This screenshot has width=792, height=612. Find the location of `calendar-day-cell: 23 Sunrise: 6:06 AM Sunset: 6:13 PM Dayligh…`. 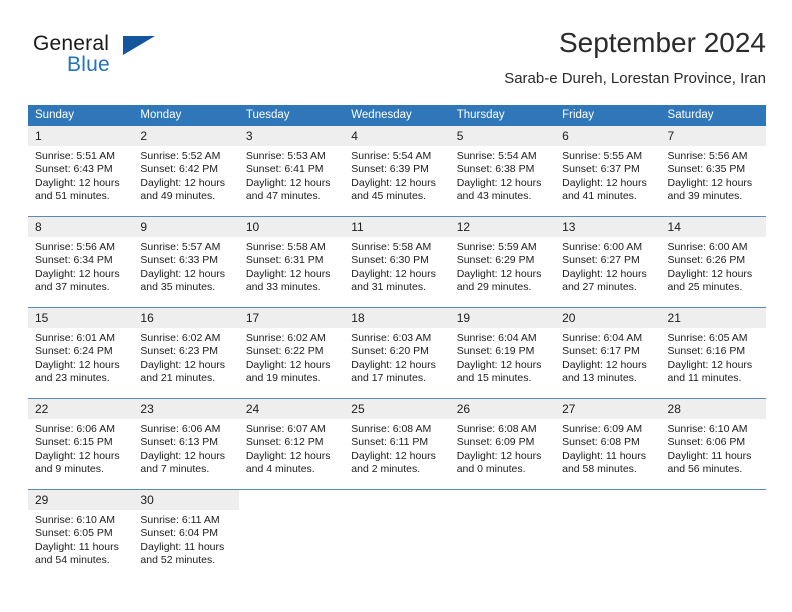

calendar-day-cell: 23 Sunrise: 6:06 AM Sunset: 6:13 PM Dayligh… is located at coordinates (186, 444).